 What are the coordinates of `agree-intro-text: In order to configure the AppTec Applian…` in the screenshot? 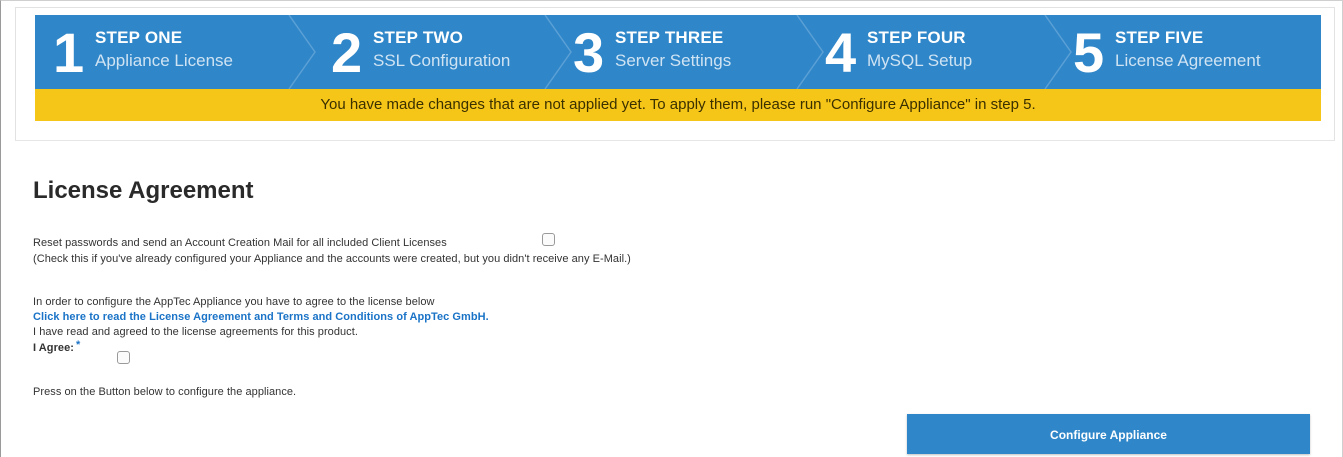 It's located at (234, 302).